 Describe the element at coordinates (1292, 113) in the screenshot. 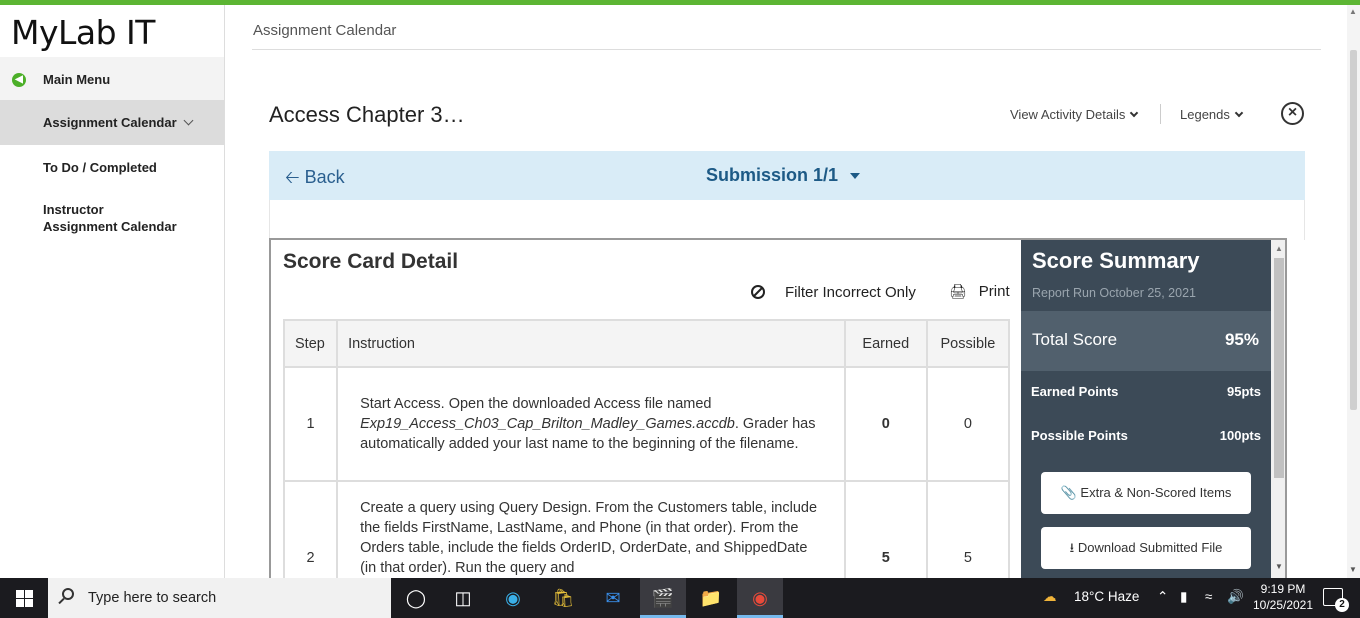

I see `close-icon: ×` at that location.